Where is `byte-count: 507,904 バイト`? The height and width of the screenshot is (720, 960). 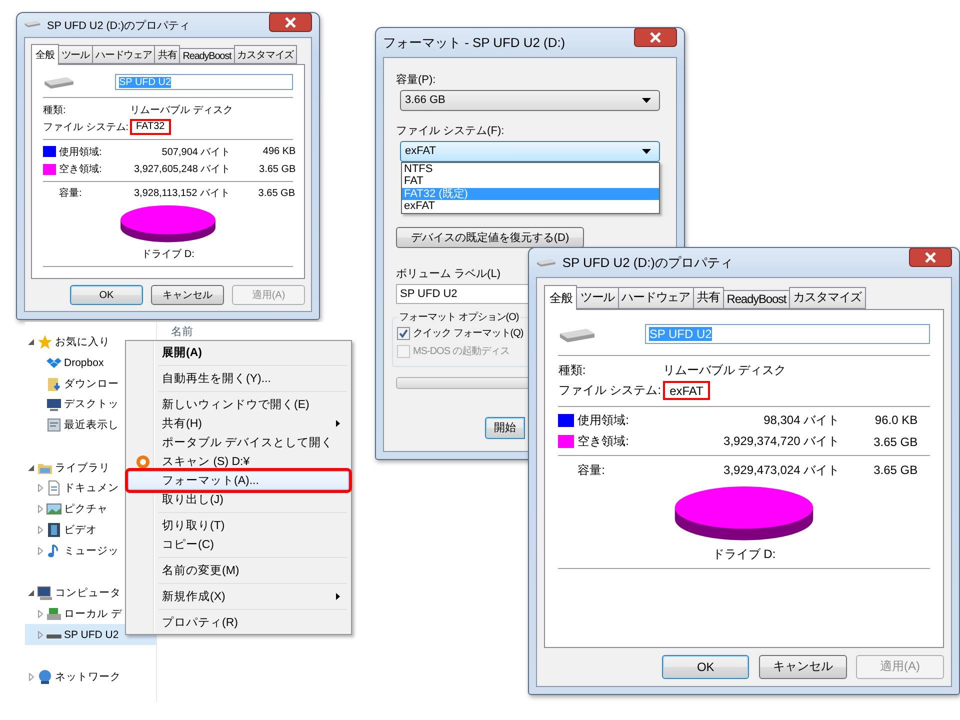
byte-count: 507,904 バイト is located at coordinates (195, 152).